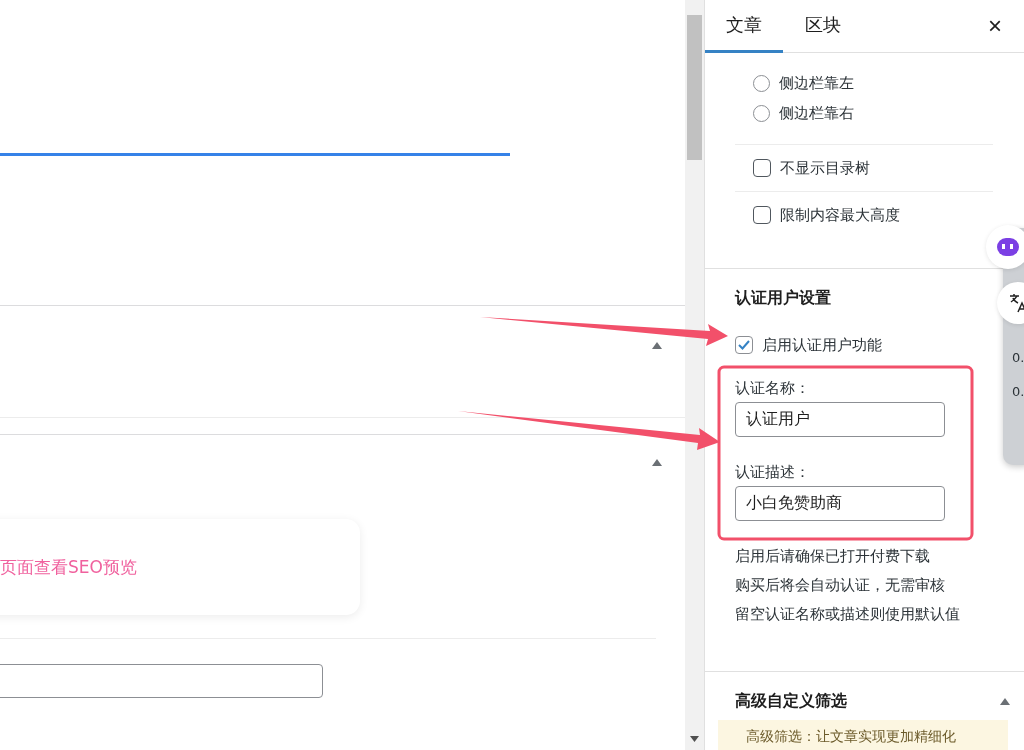 The image size is (1024, 750). What do you see at coordinates (1005, 247) in the screenshot?
I see `robot-icon` at bounding box center [1005, 247].